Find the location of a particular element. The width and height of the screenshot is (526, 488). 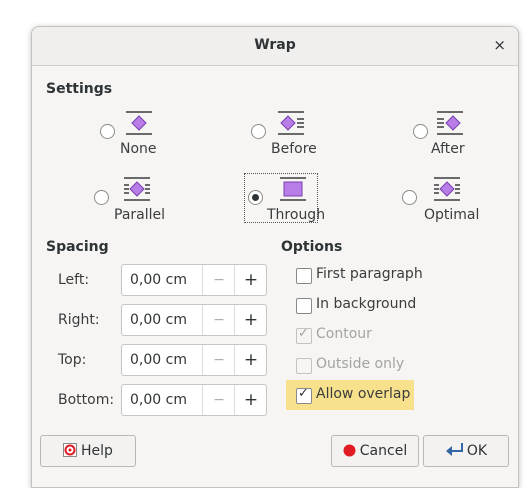

wrap-option-parallel: Parallel is located at coordinates (154, 203).